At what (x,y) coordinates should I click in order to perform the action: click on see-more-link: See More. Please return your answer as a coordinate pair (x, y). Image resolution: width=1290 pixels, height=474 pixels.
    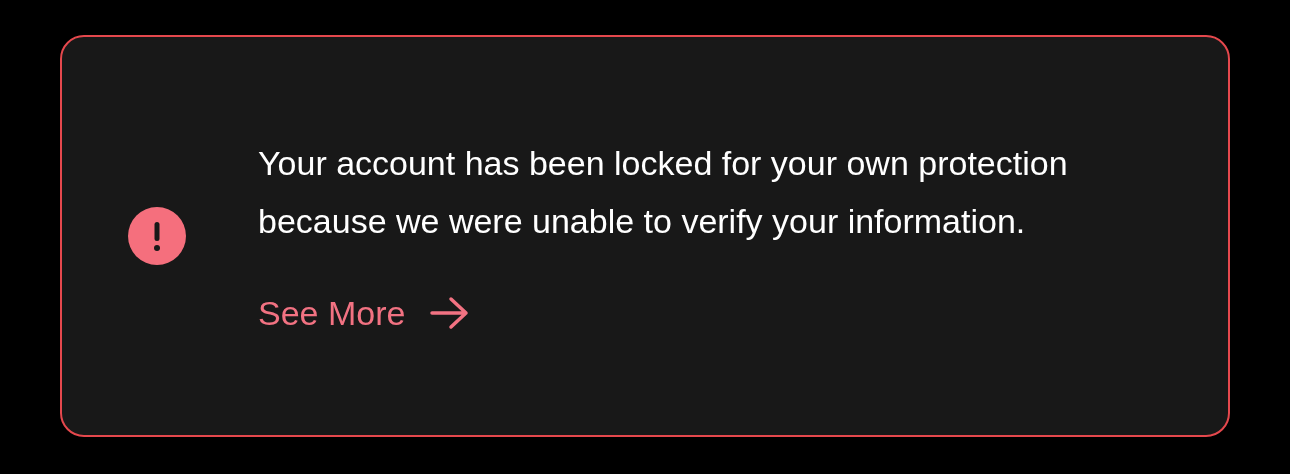
    Looking at the image, I should click on (364, 313).